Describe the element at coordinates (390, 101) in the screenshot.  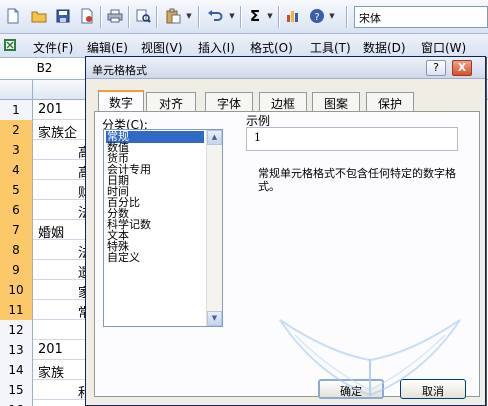
I see `tab-protection: 保护` at that location.